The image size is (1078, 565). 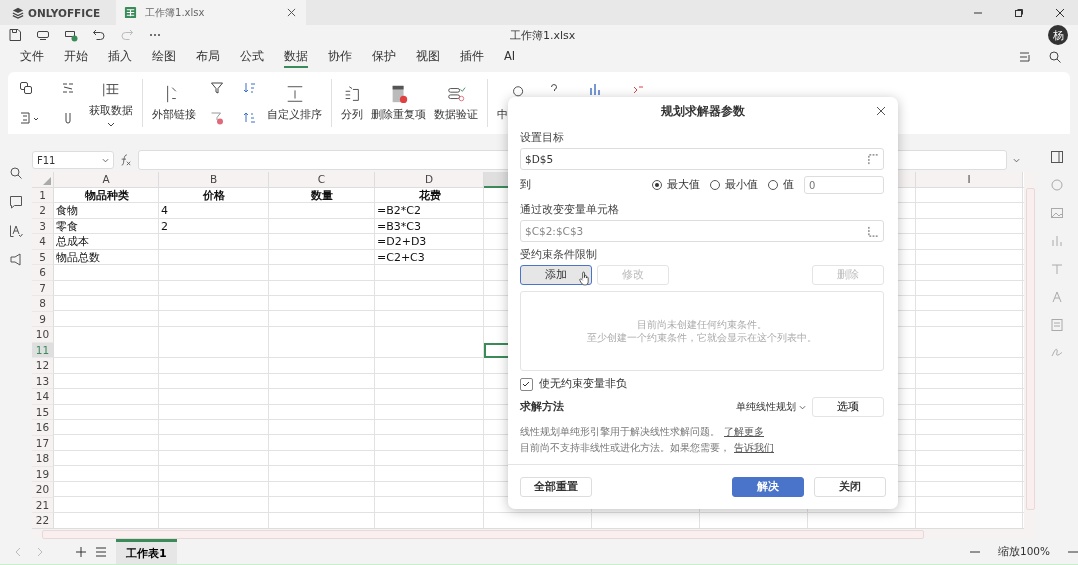 What do you see at coordinates (399, 226) in the screenshot?
I see `table-cell-text: =B3*C3` at bounding box center [399, 226].